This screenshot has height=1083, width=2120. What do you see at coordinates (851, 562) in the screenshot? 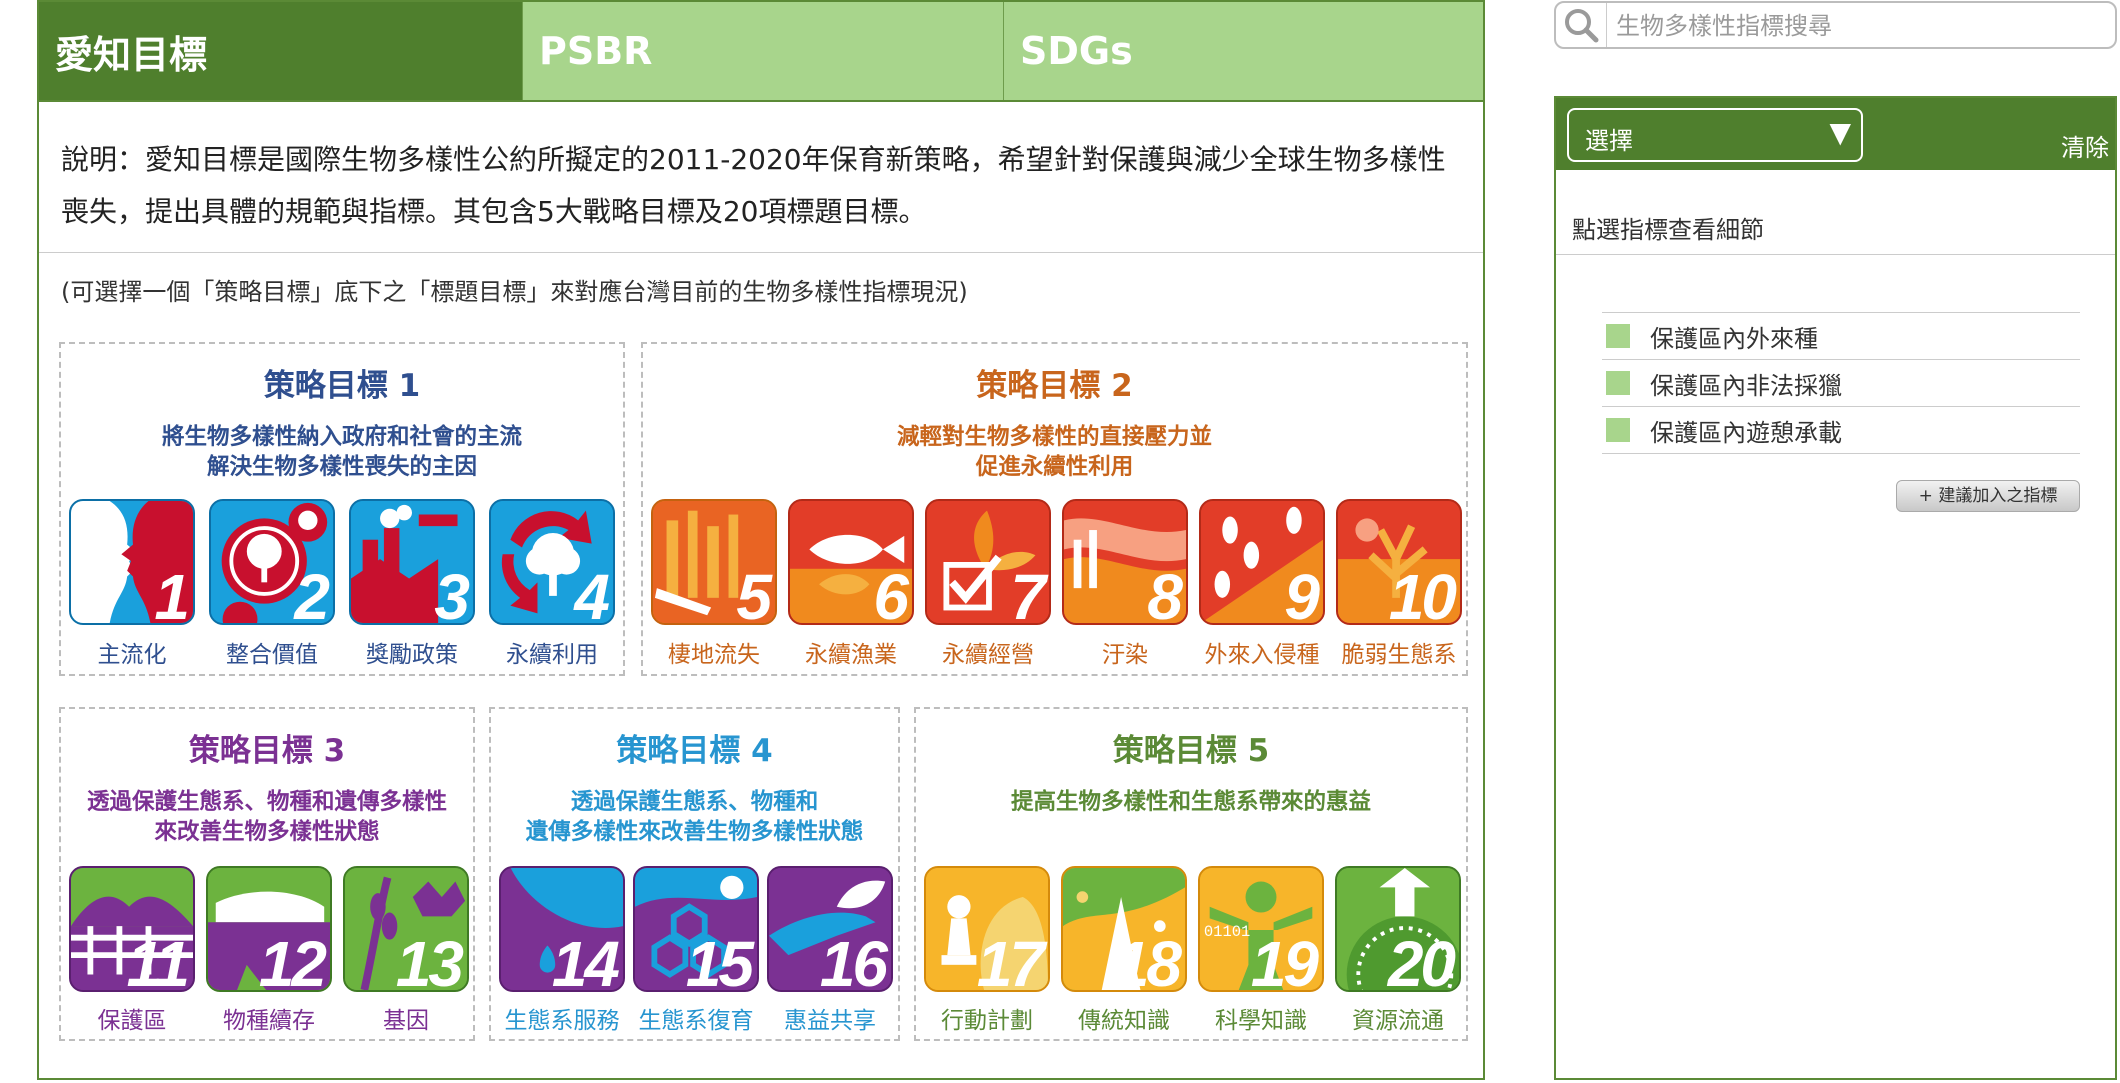
I see `target-6: 6` at bounding box center [851, 562].